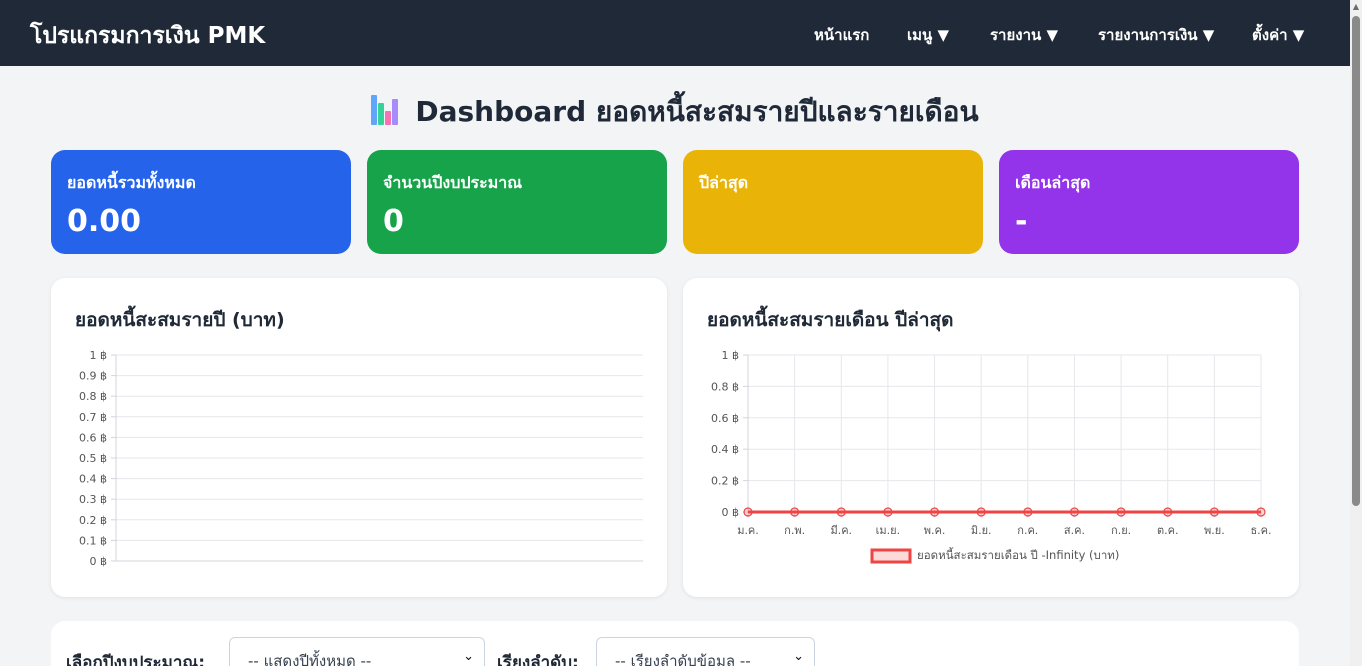 The height and width of the screenshot is (666, 1362). What do you see at coordinates (1278, 35) in the screenshot?
I see `nav-settings-dropdown: ตั้งค่า ▼` at bounding box center [1278, 35].